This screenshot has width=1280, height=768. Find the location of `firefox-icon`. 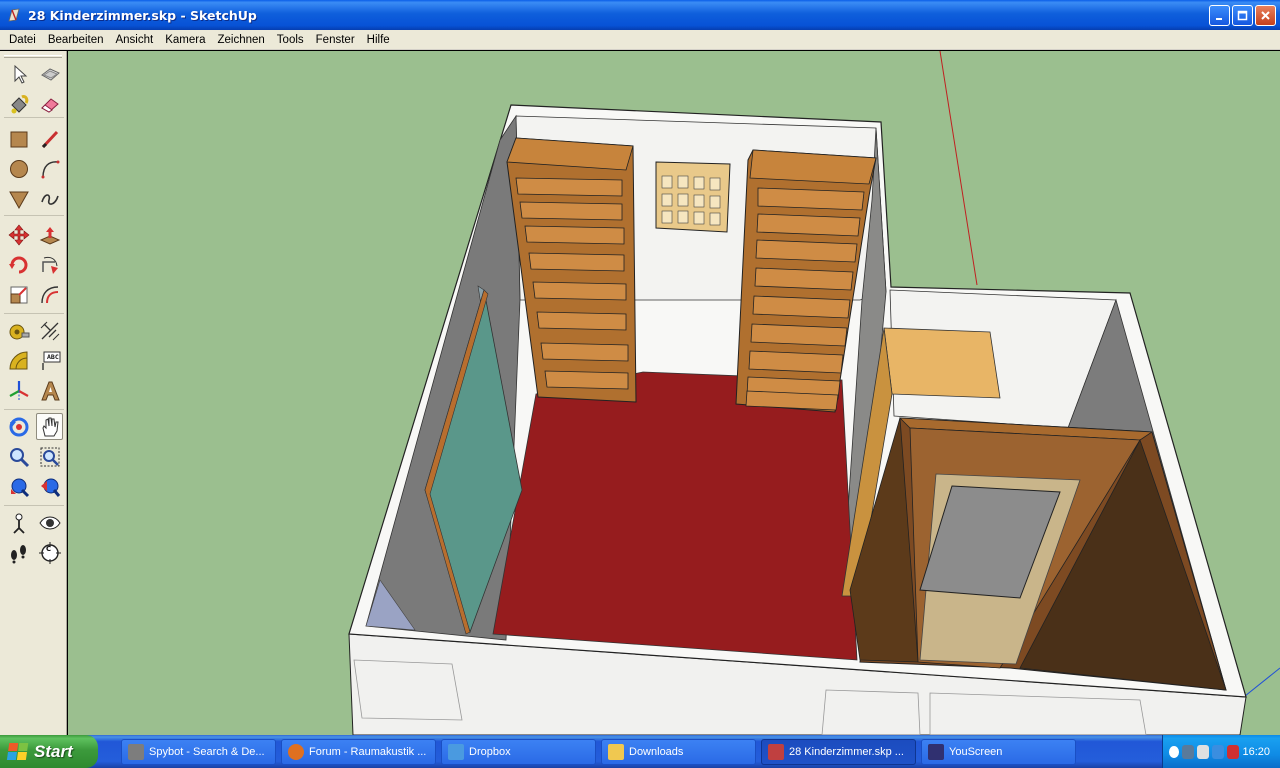

firefox-icon is located at coordinates (296, 752).